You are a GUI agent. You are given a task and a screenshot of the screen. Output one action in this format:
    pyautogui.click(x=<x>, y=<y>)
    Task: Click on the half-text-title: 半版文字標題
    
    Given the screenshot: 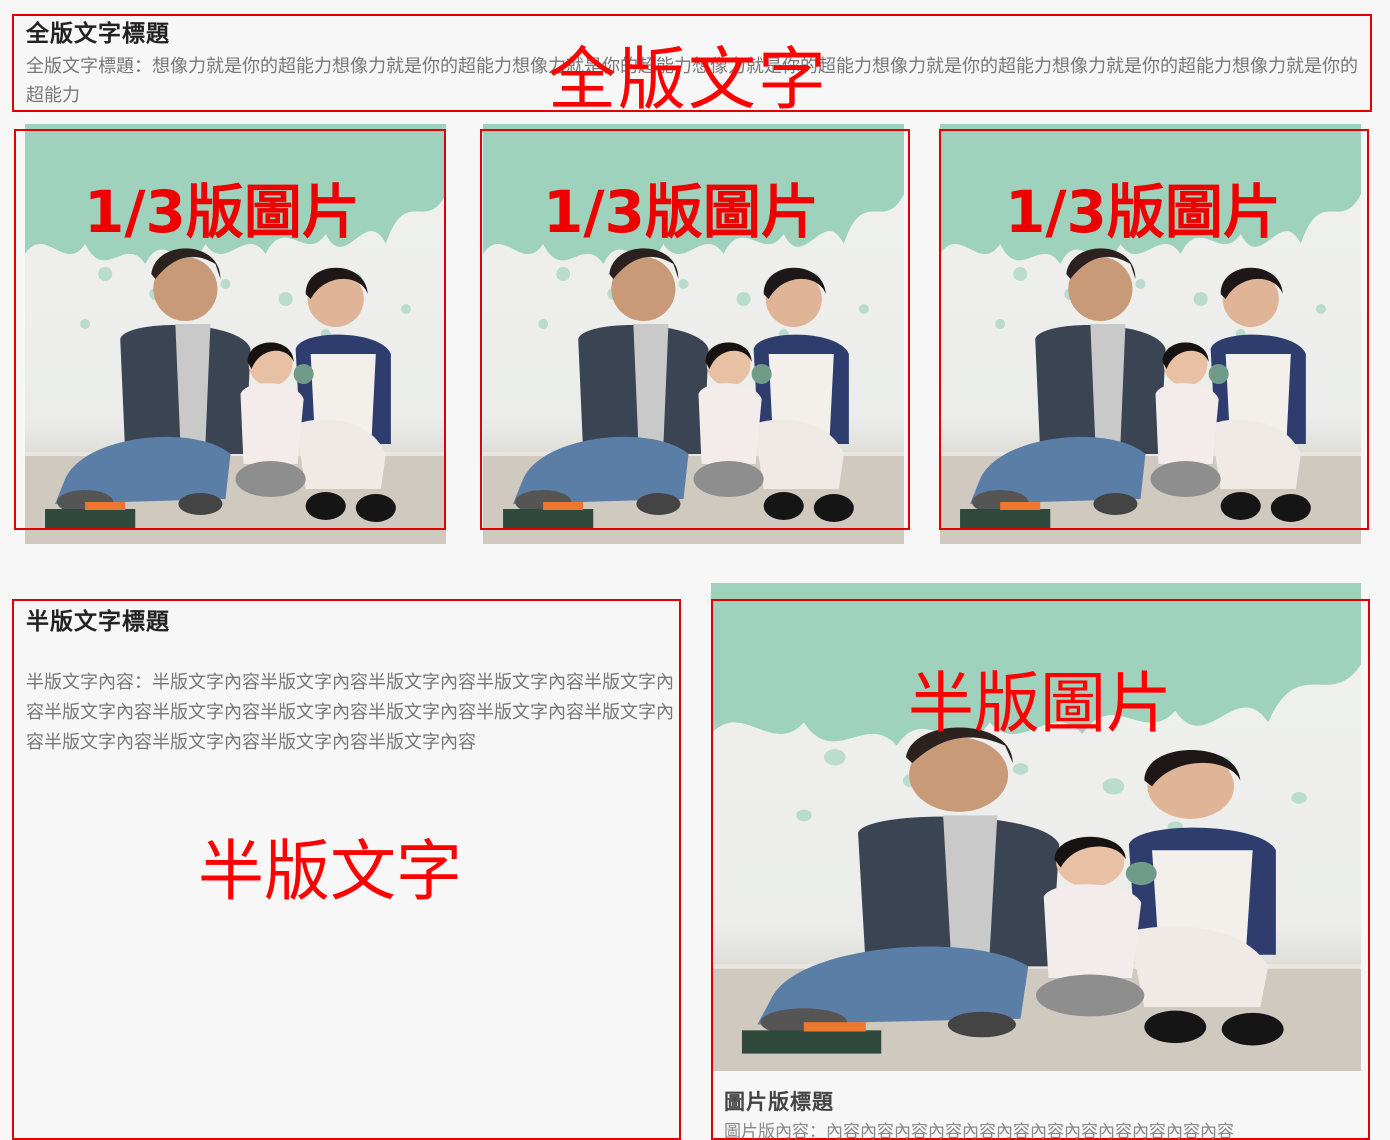 What is the action you would take?
    pyautogui.click(x=98, y=622)
    